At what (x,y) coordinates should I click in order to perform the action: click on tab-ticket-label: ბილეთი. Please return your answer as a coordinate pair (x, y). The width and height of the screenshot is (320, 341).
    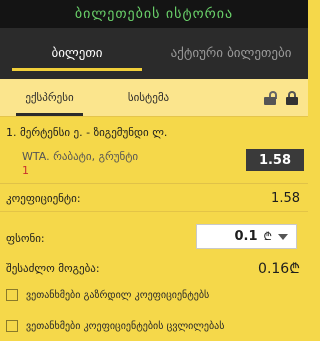
    Looking at the image, I should click on (77, 53).